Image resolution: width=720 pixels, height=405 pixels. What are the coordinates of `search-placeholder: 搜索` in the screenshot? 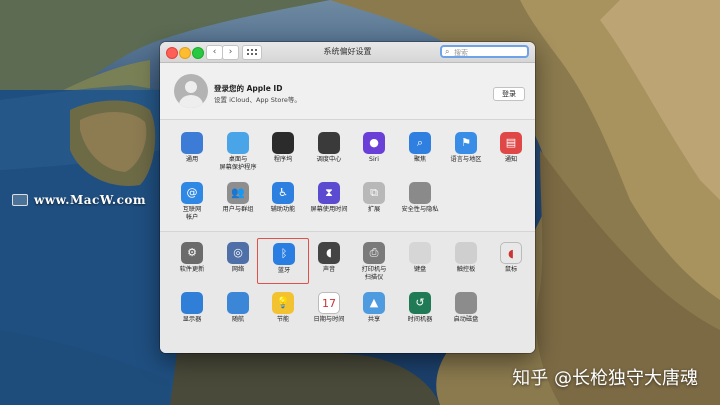 It's located at (461, 53).